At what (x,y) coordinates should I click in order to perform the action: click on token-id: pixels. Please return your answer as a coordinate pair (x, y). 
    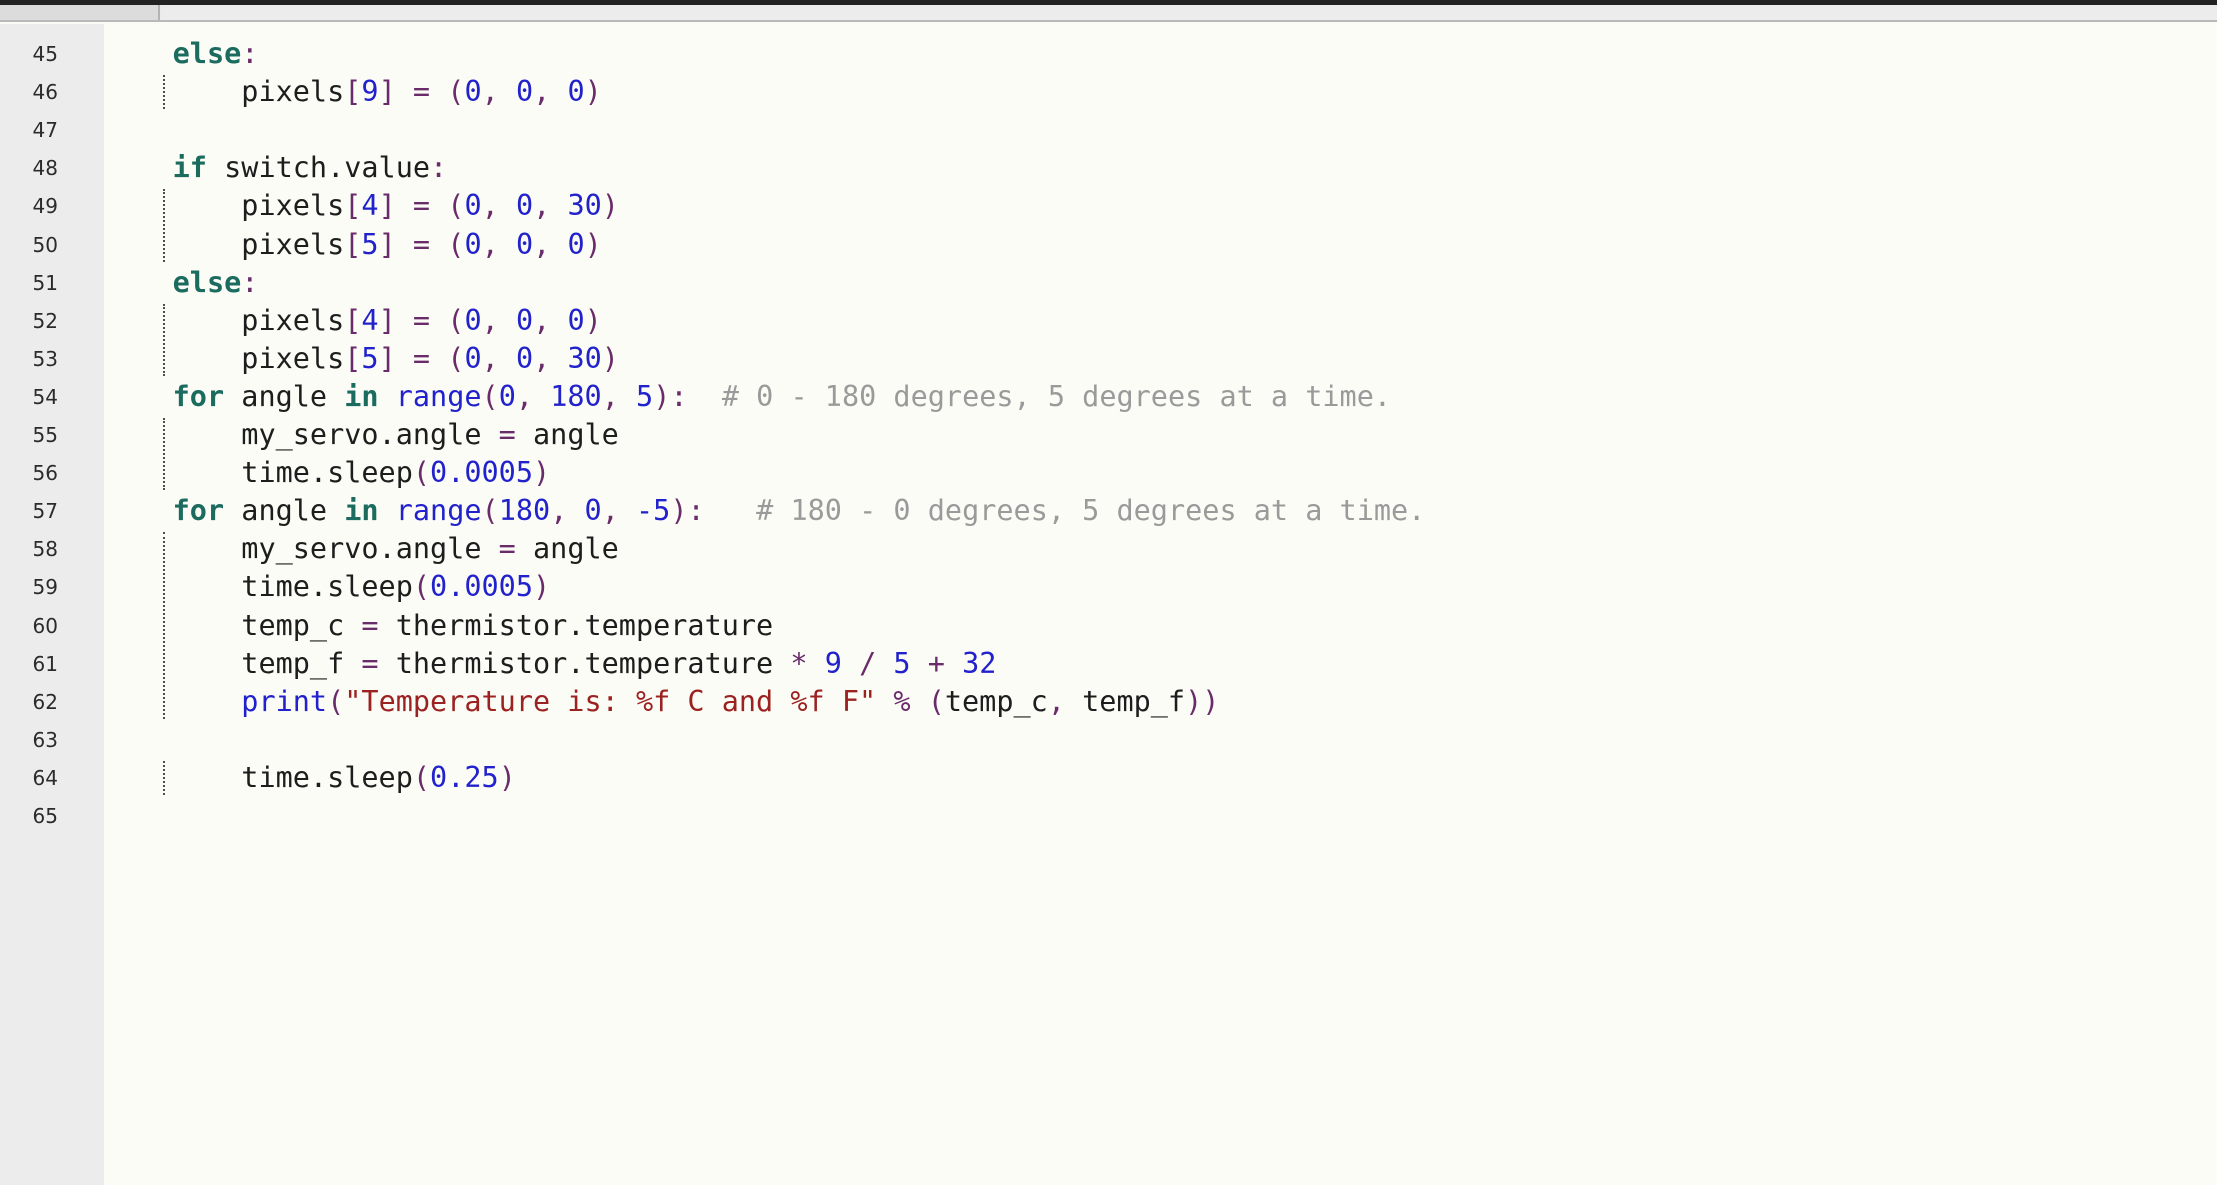
    Looking at the image, I should click on (293, 244).